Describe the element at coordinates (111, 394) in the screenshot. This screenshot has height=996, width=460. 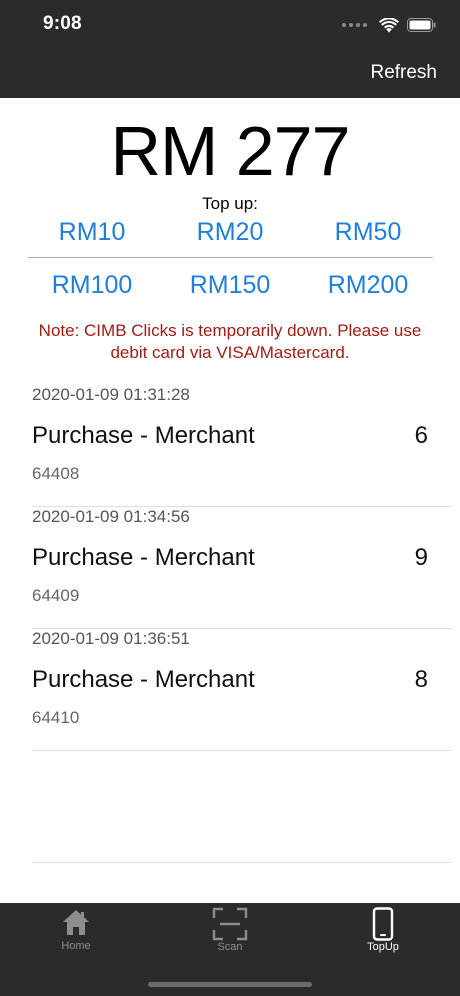
I see `transaction-datetime: 2020-01-09 01:31:28` at that location.